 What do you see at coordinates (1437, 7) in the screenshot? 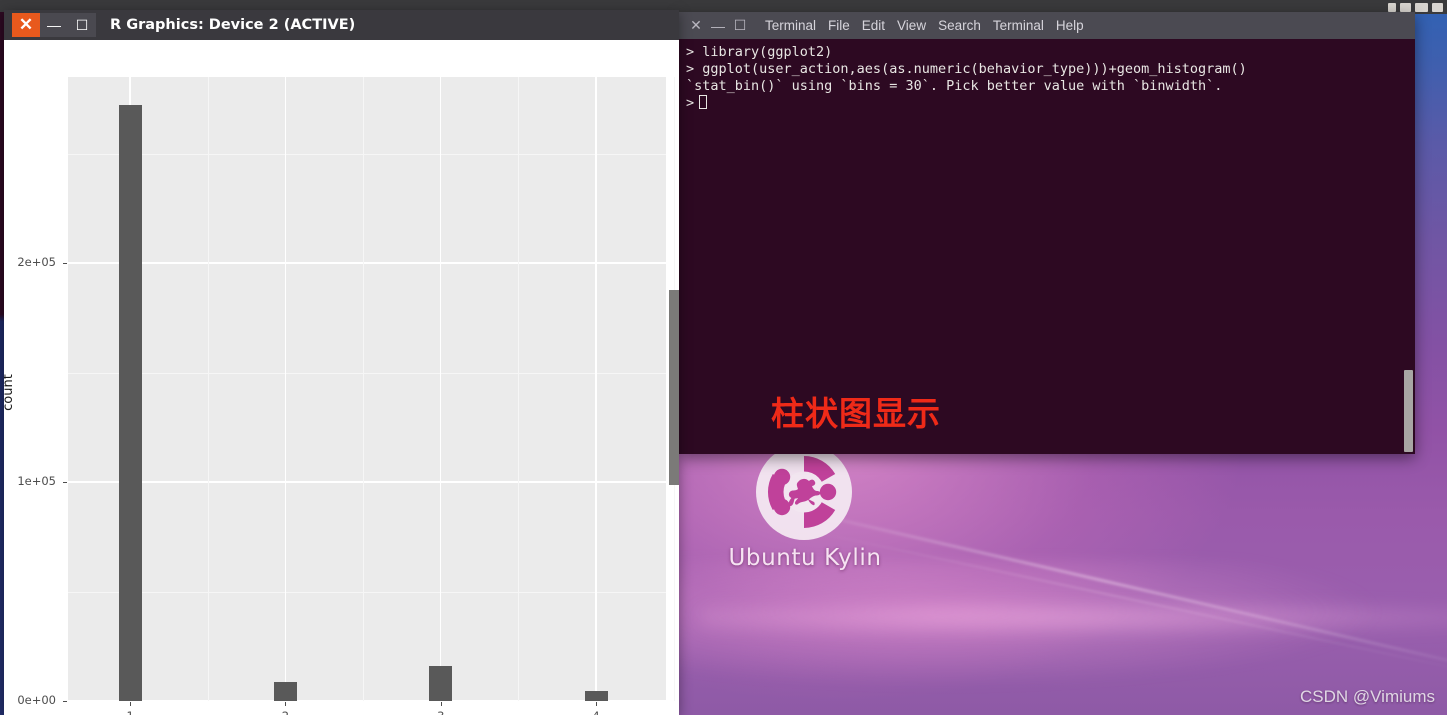
I see `panel-clock-icon` at bounding box center [1437, 7].